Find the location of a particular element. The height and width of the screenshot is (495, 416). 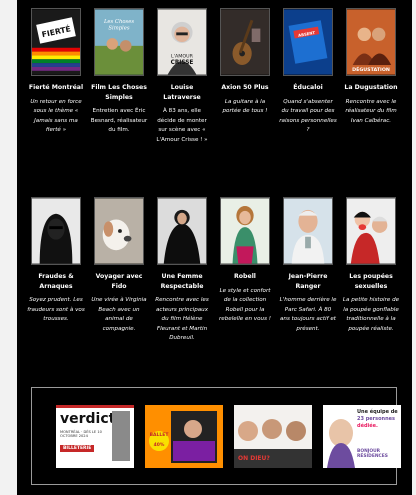

ad-play-caption: ON DIEU? is located at coordinates (254, 458).